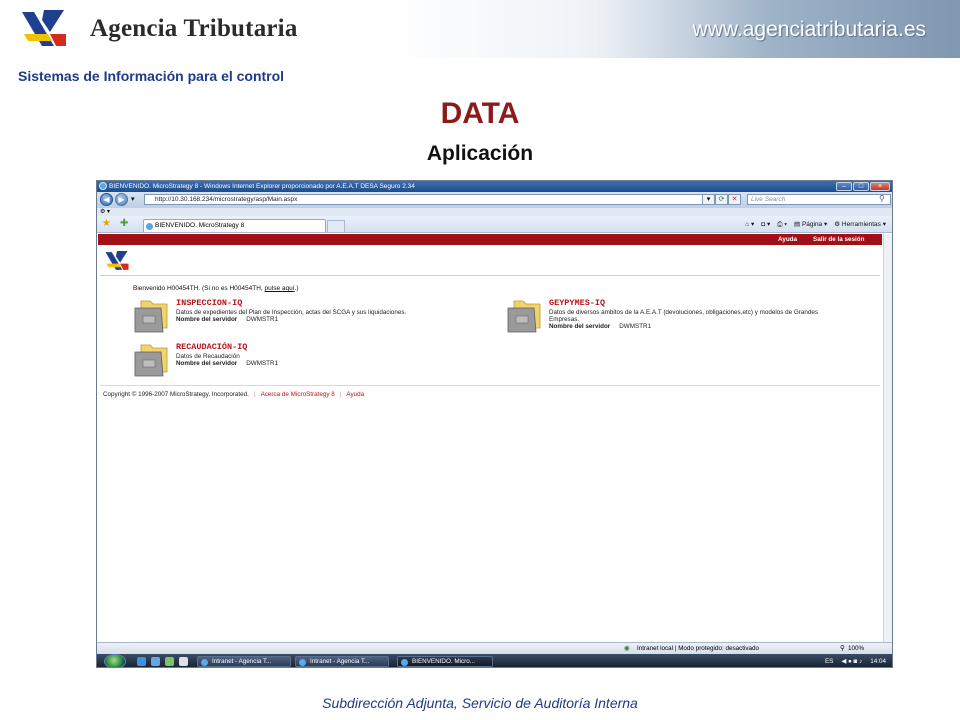  What do you see at coordinates (480, 153) in the screenshot?
I see `slide-subtitle: Aplicación` at bounding box center [480, 153].